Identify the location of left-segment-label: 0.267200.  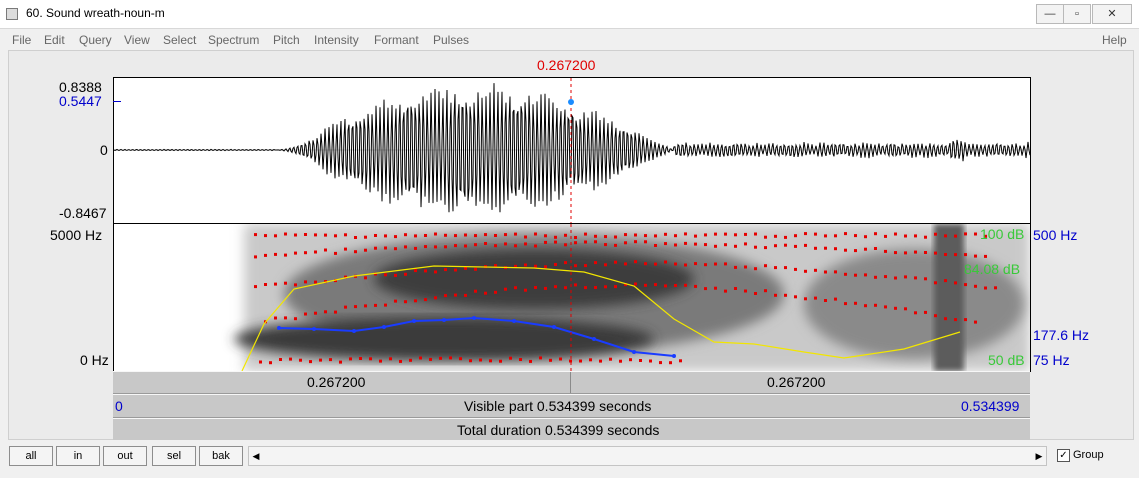
(336, 382).